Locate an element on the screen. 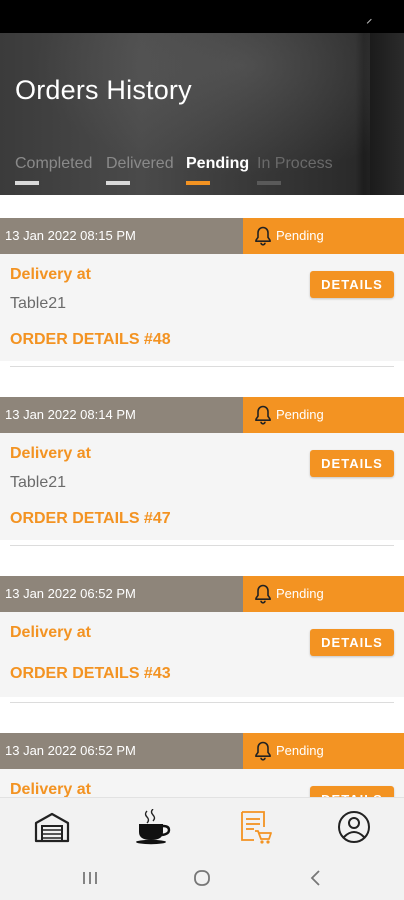 The width and height of the screenshot is (404, 900). home-circle-icon is located at coordinates (202, 878).